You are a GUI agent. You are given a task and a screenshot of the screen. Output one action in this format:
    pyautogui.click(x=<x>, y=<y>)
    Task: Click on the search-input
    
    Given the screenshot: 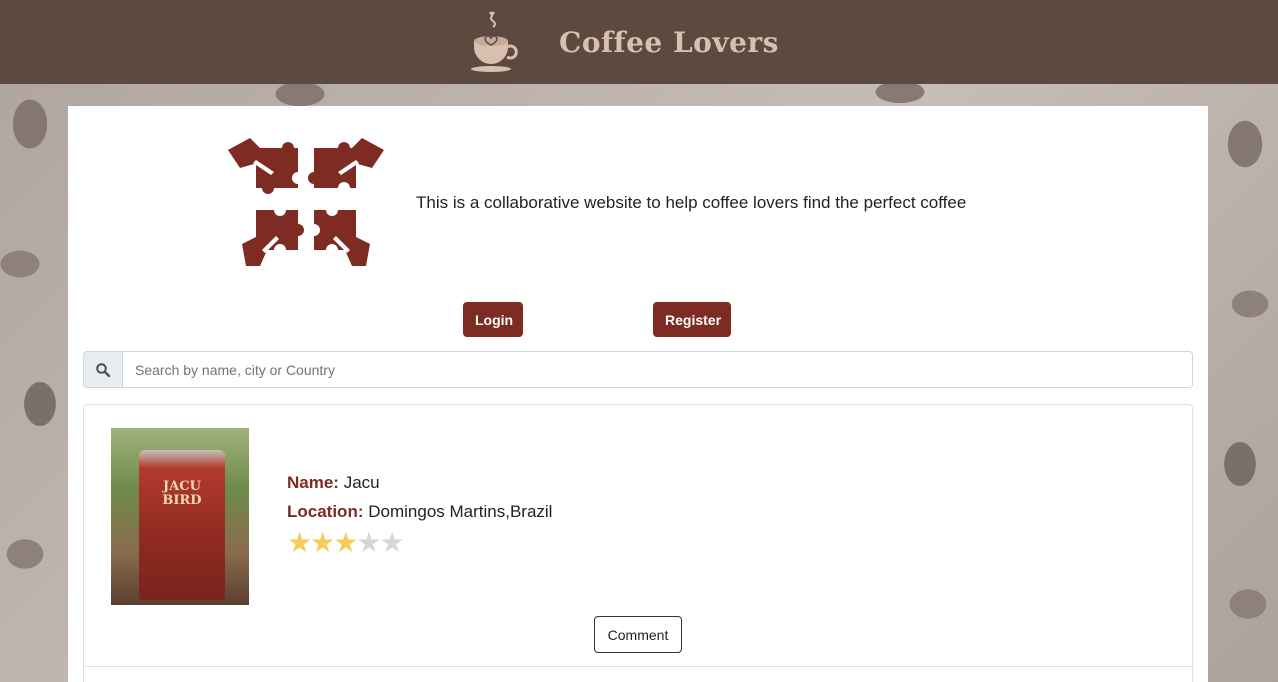 What is the action you would take?
    pyautogui.click(x=657, y=369)
    